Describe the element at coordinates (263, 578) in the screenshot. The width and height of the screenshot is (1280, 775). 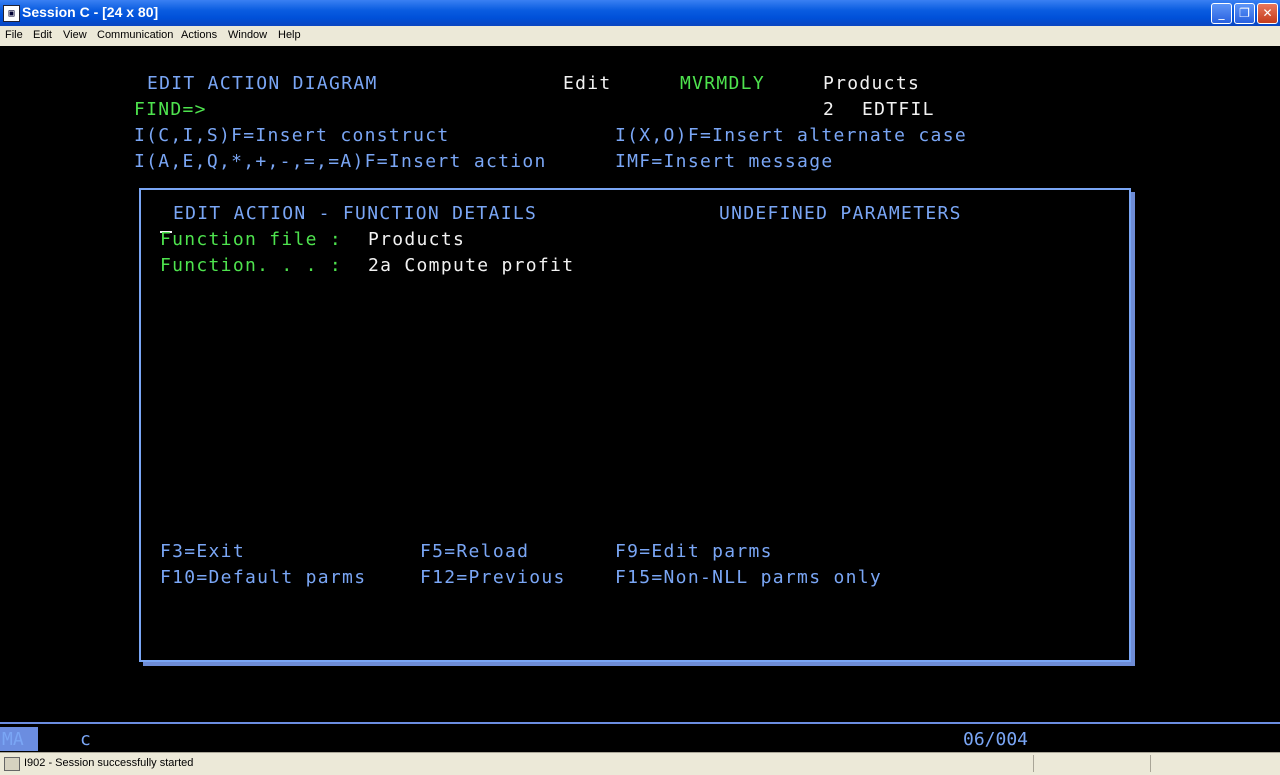
I see `key-f10-default-parms: F10=Default parms` at that location.